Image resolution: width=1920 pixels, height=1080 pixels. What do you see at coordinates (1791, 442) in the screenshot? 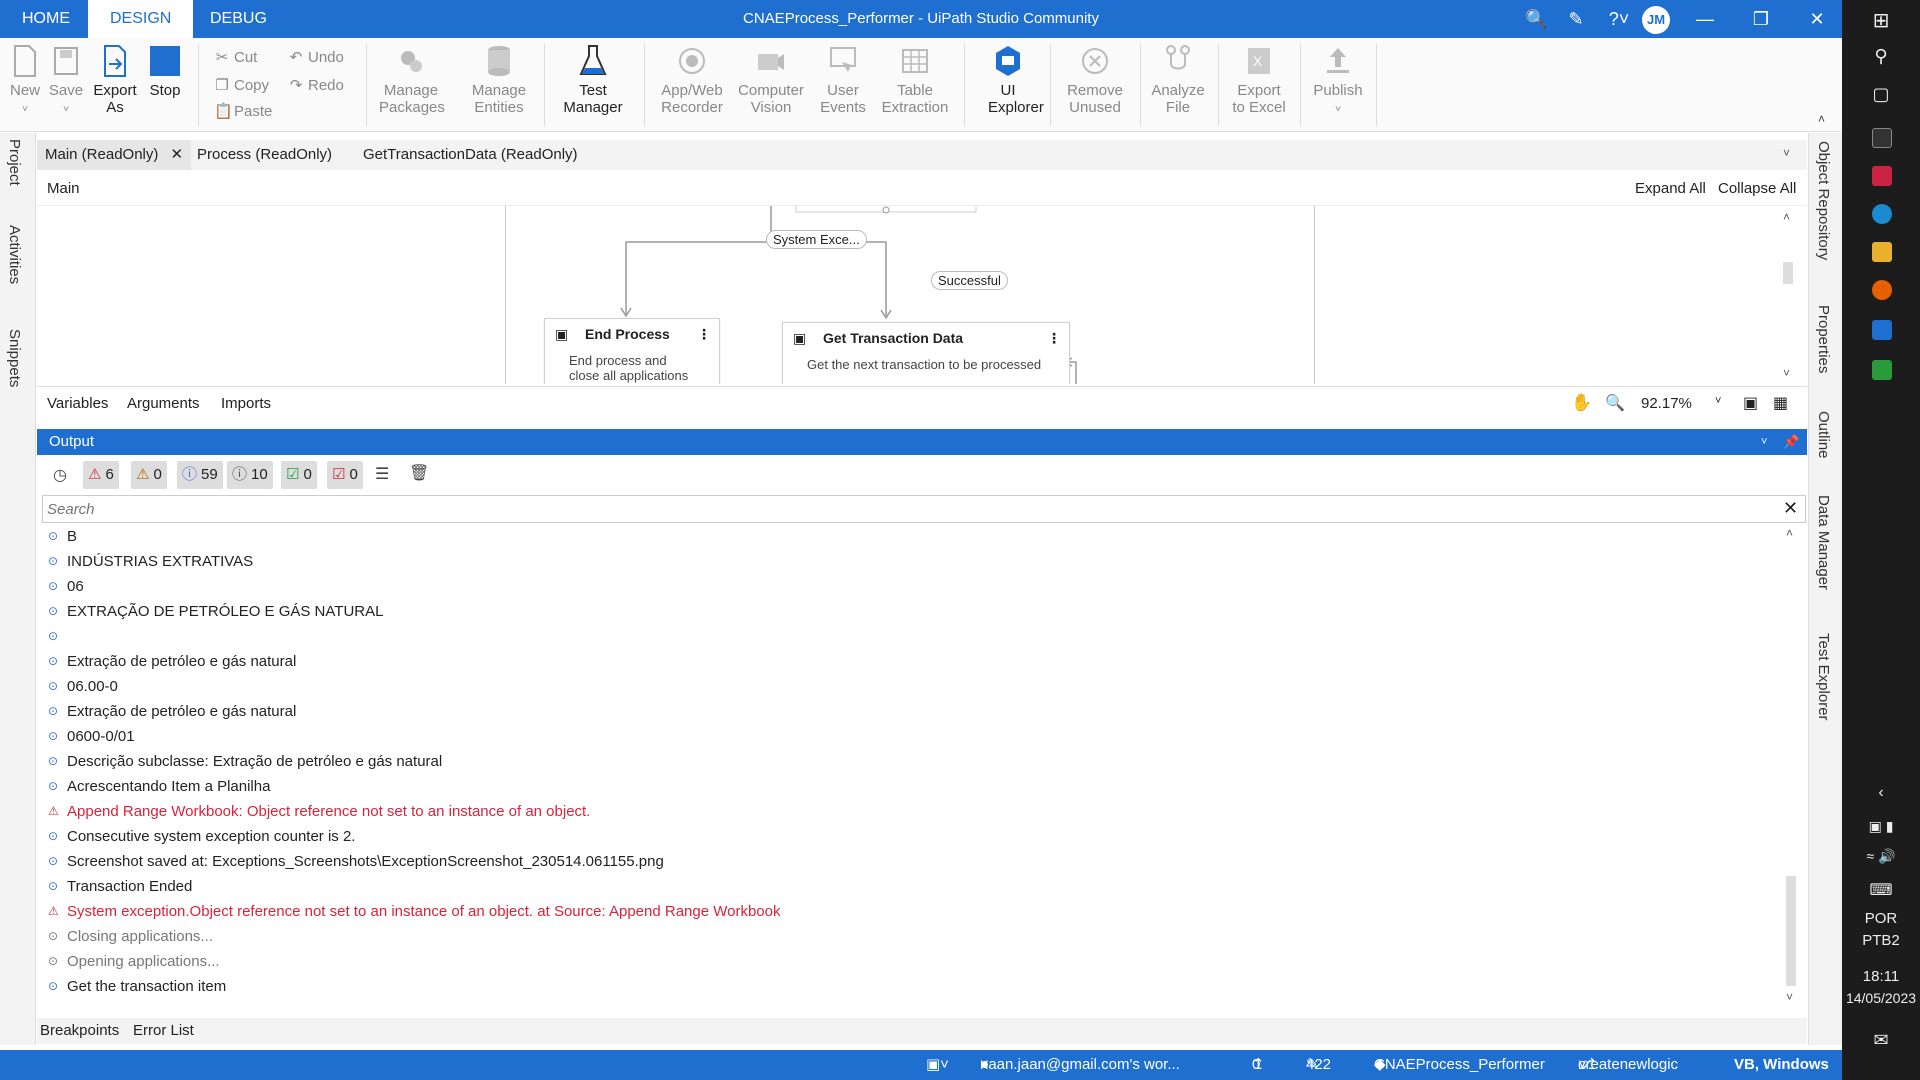
I see `pin-icon: 📌` at bounding box center [1791, 442].